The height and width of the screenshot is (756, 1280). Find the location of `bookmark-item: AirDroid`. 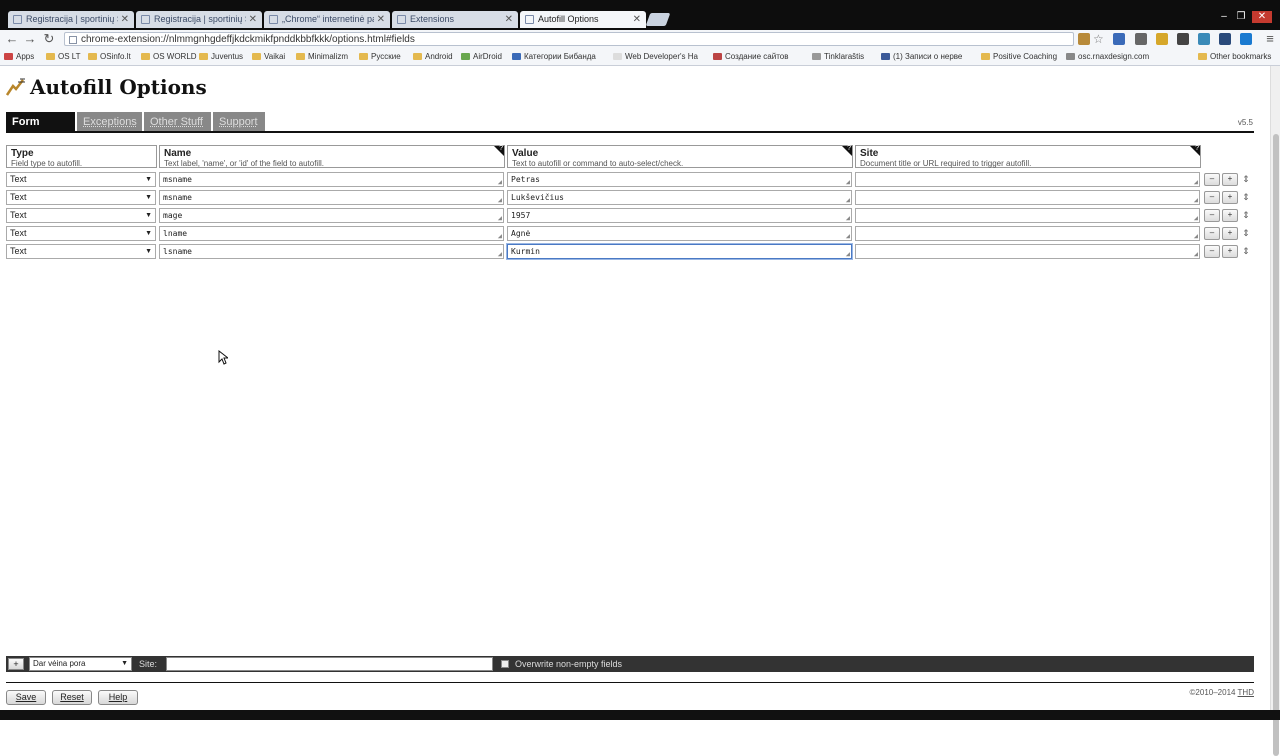

bookmark-item: AirDroid is located at coordinates (481, 57).